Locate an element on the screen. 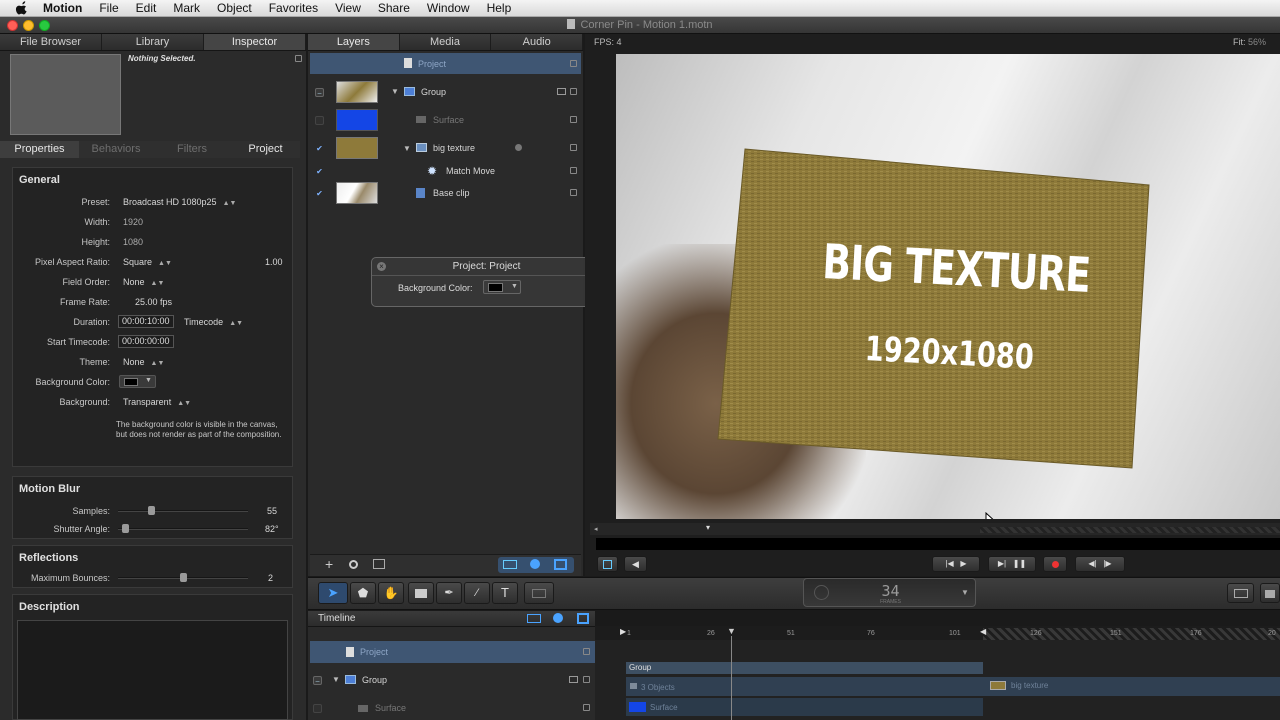  field-order-popup: None ▲▼ is located at coordinates (143, 282).